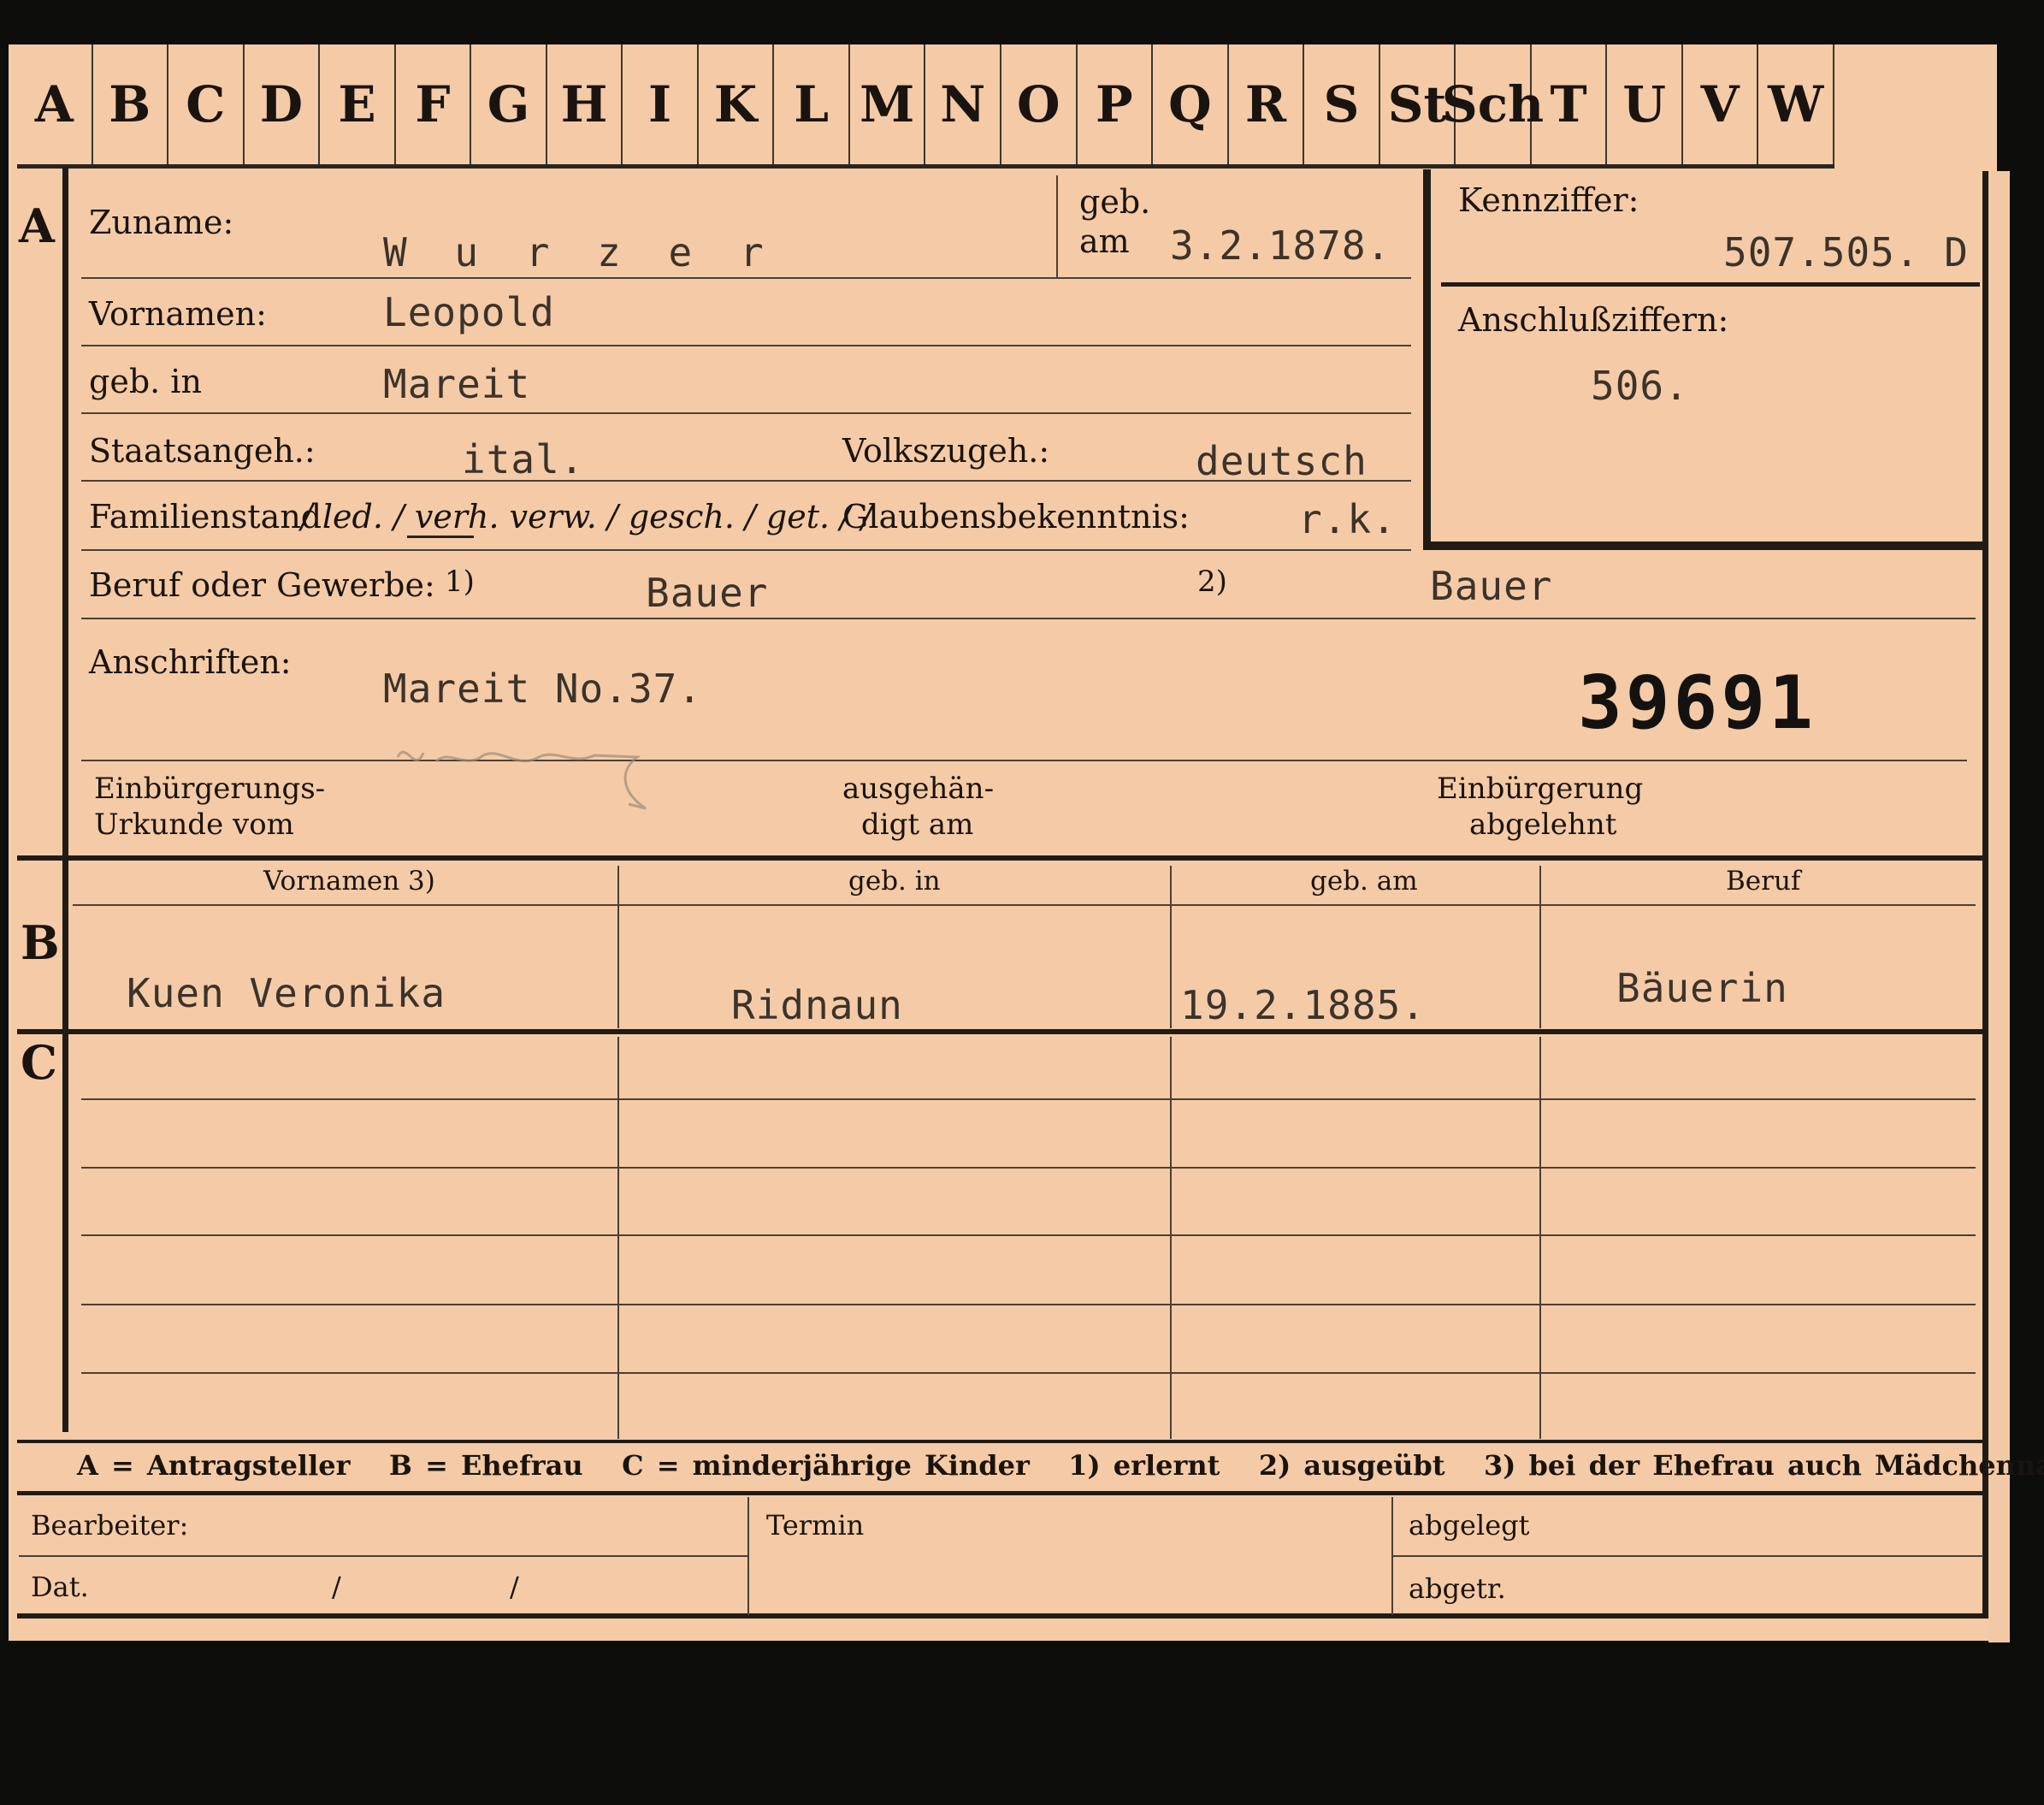  I want to click on address-label: Anschriften:, so click(191, 662).